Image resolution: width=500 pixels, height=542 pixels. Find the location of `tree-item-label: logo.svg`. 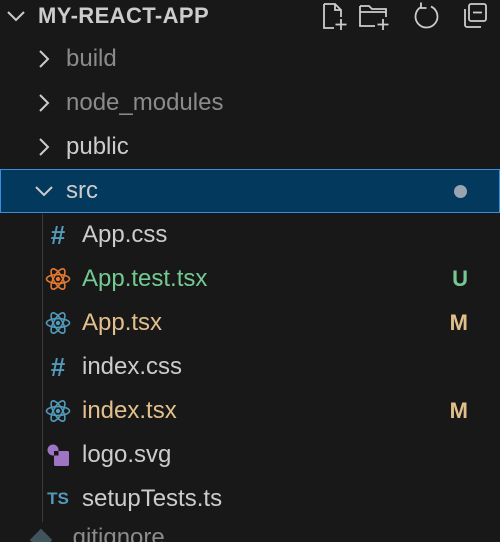

tree-item-label: logo.svg is located at coordinates (127, 454).